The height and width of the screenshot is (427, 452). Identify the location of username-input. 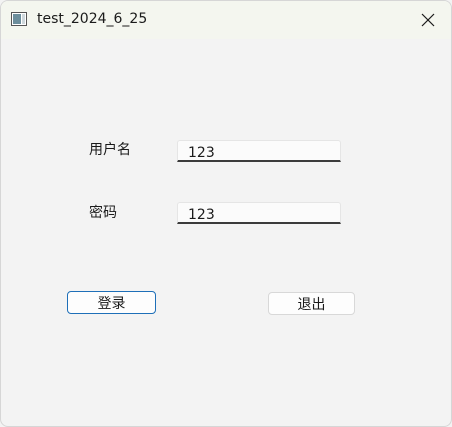
(258, 152).